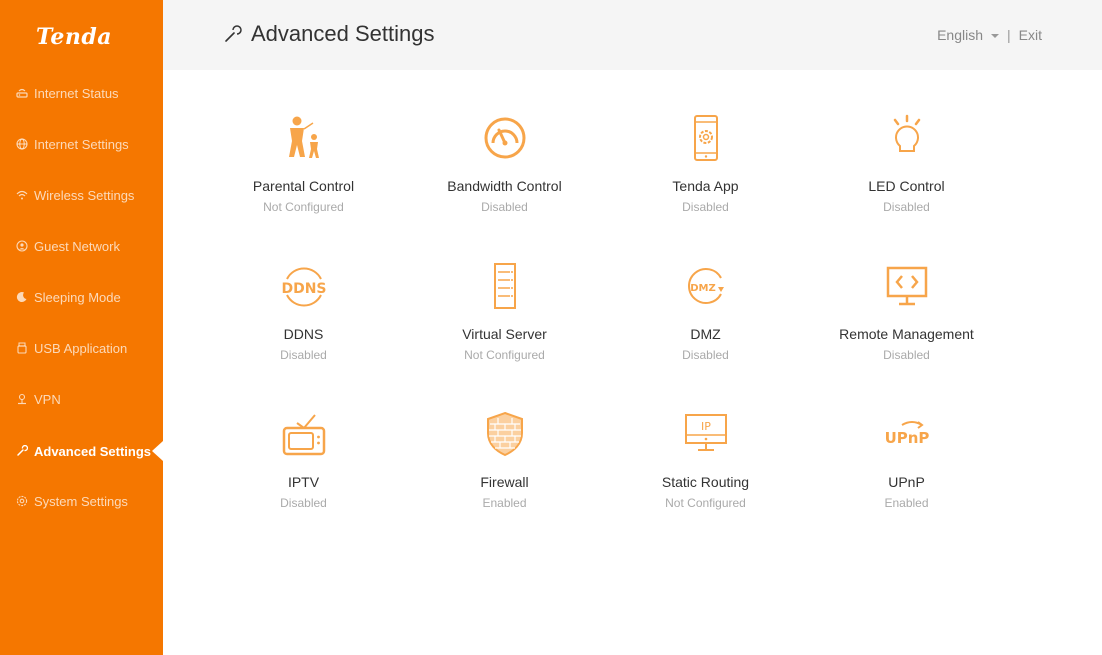 The width and height of the screenshot is (1102, 655). I want to click on tile-static-routing: IP Static Routing Not Configured, so click(705, 480).